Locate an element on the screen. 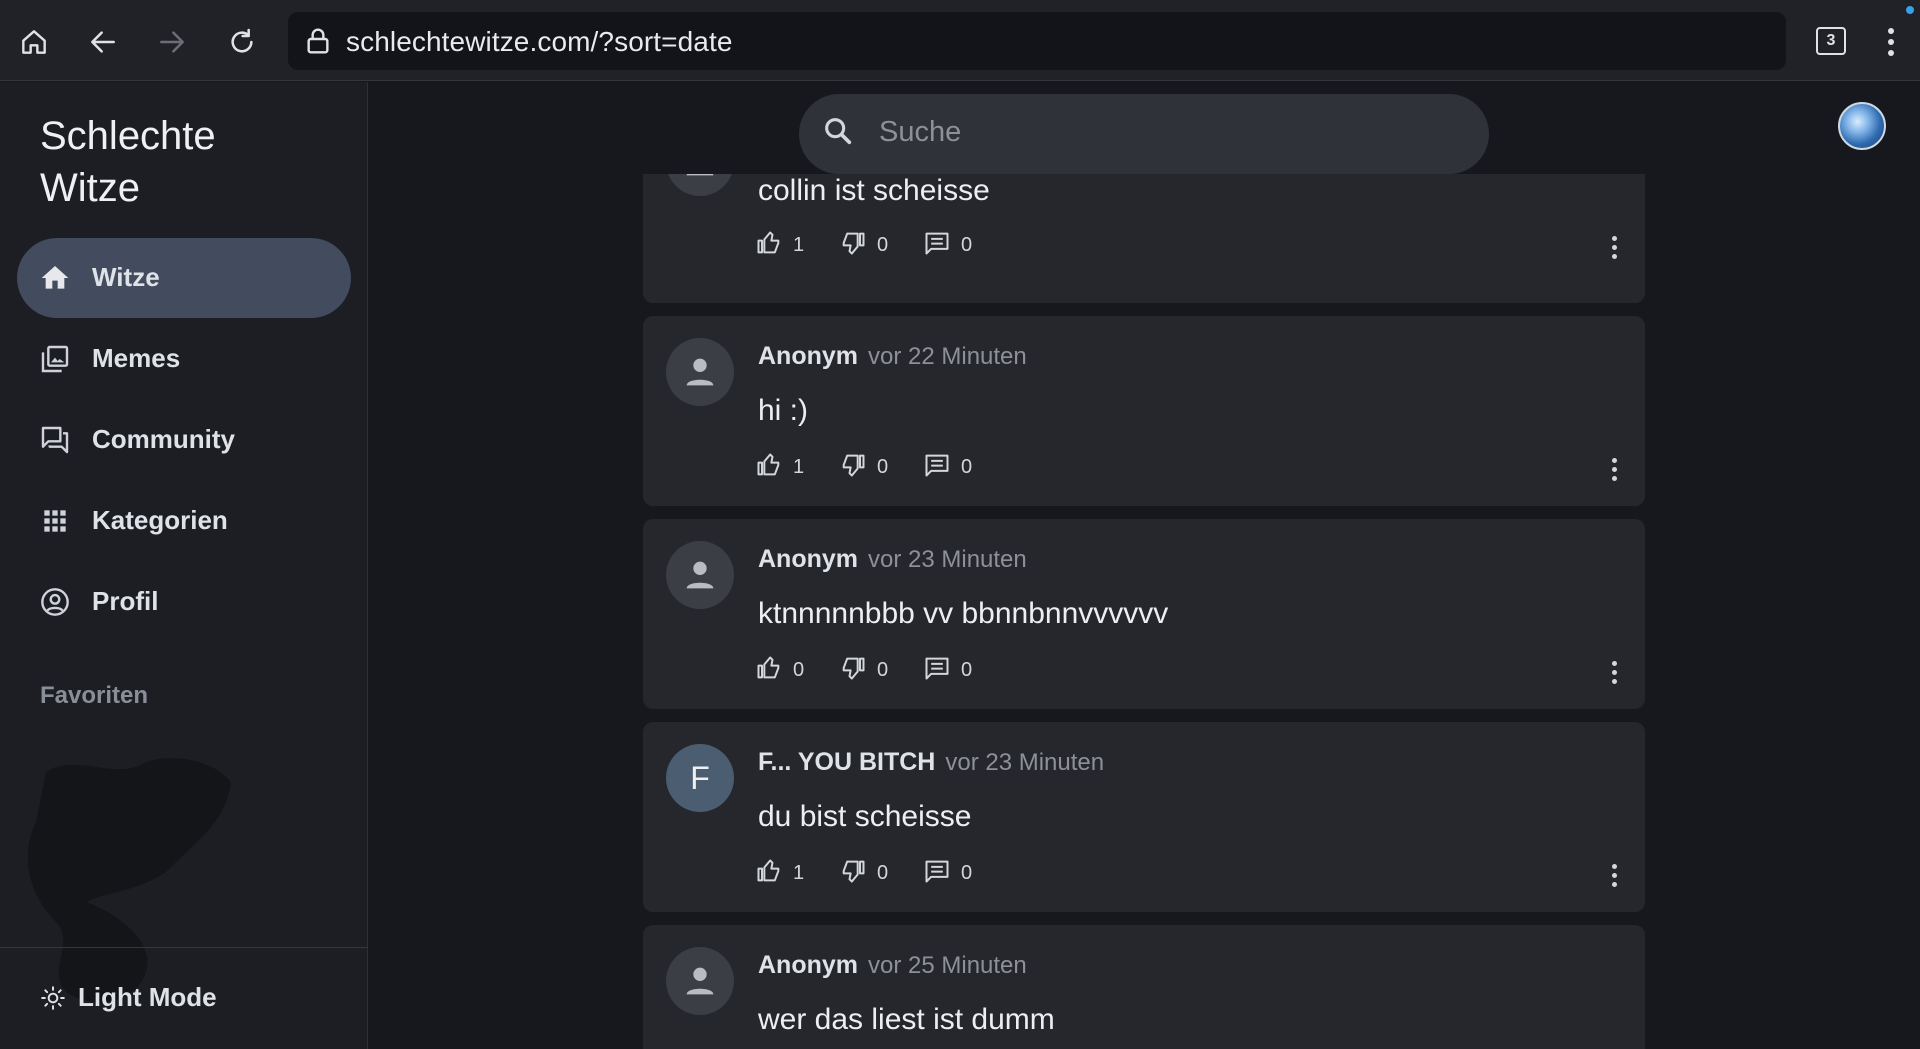 Image resolution: width=1920 pixels, height=1049 pixels. reload-icon is located at coordinates (242, 40).